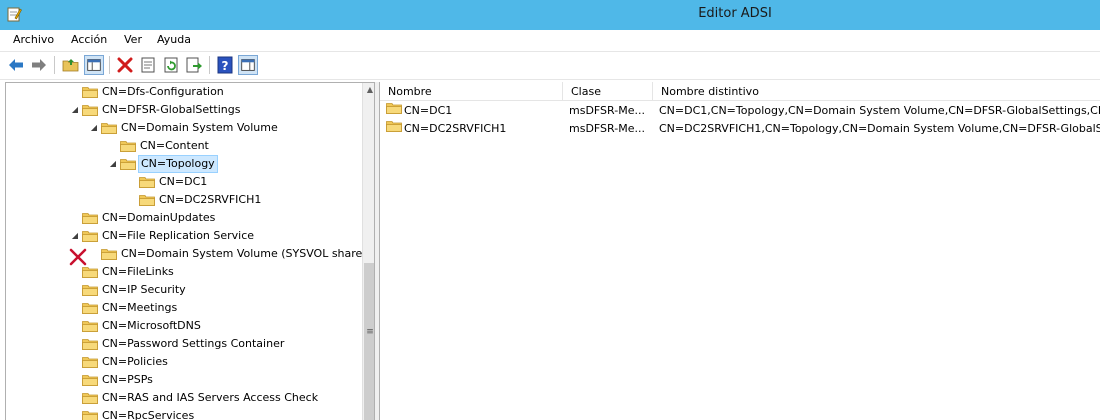 The image size is (1100, 420). I want to click on tree-node: ◢ CN=DFSR-GlobalSettings, so click(184, 110).